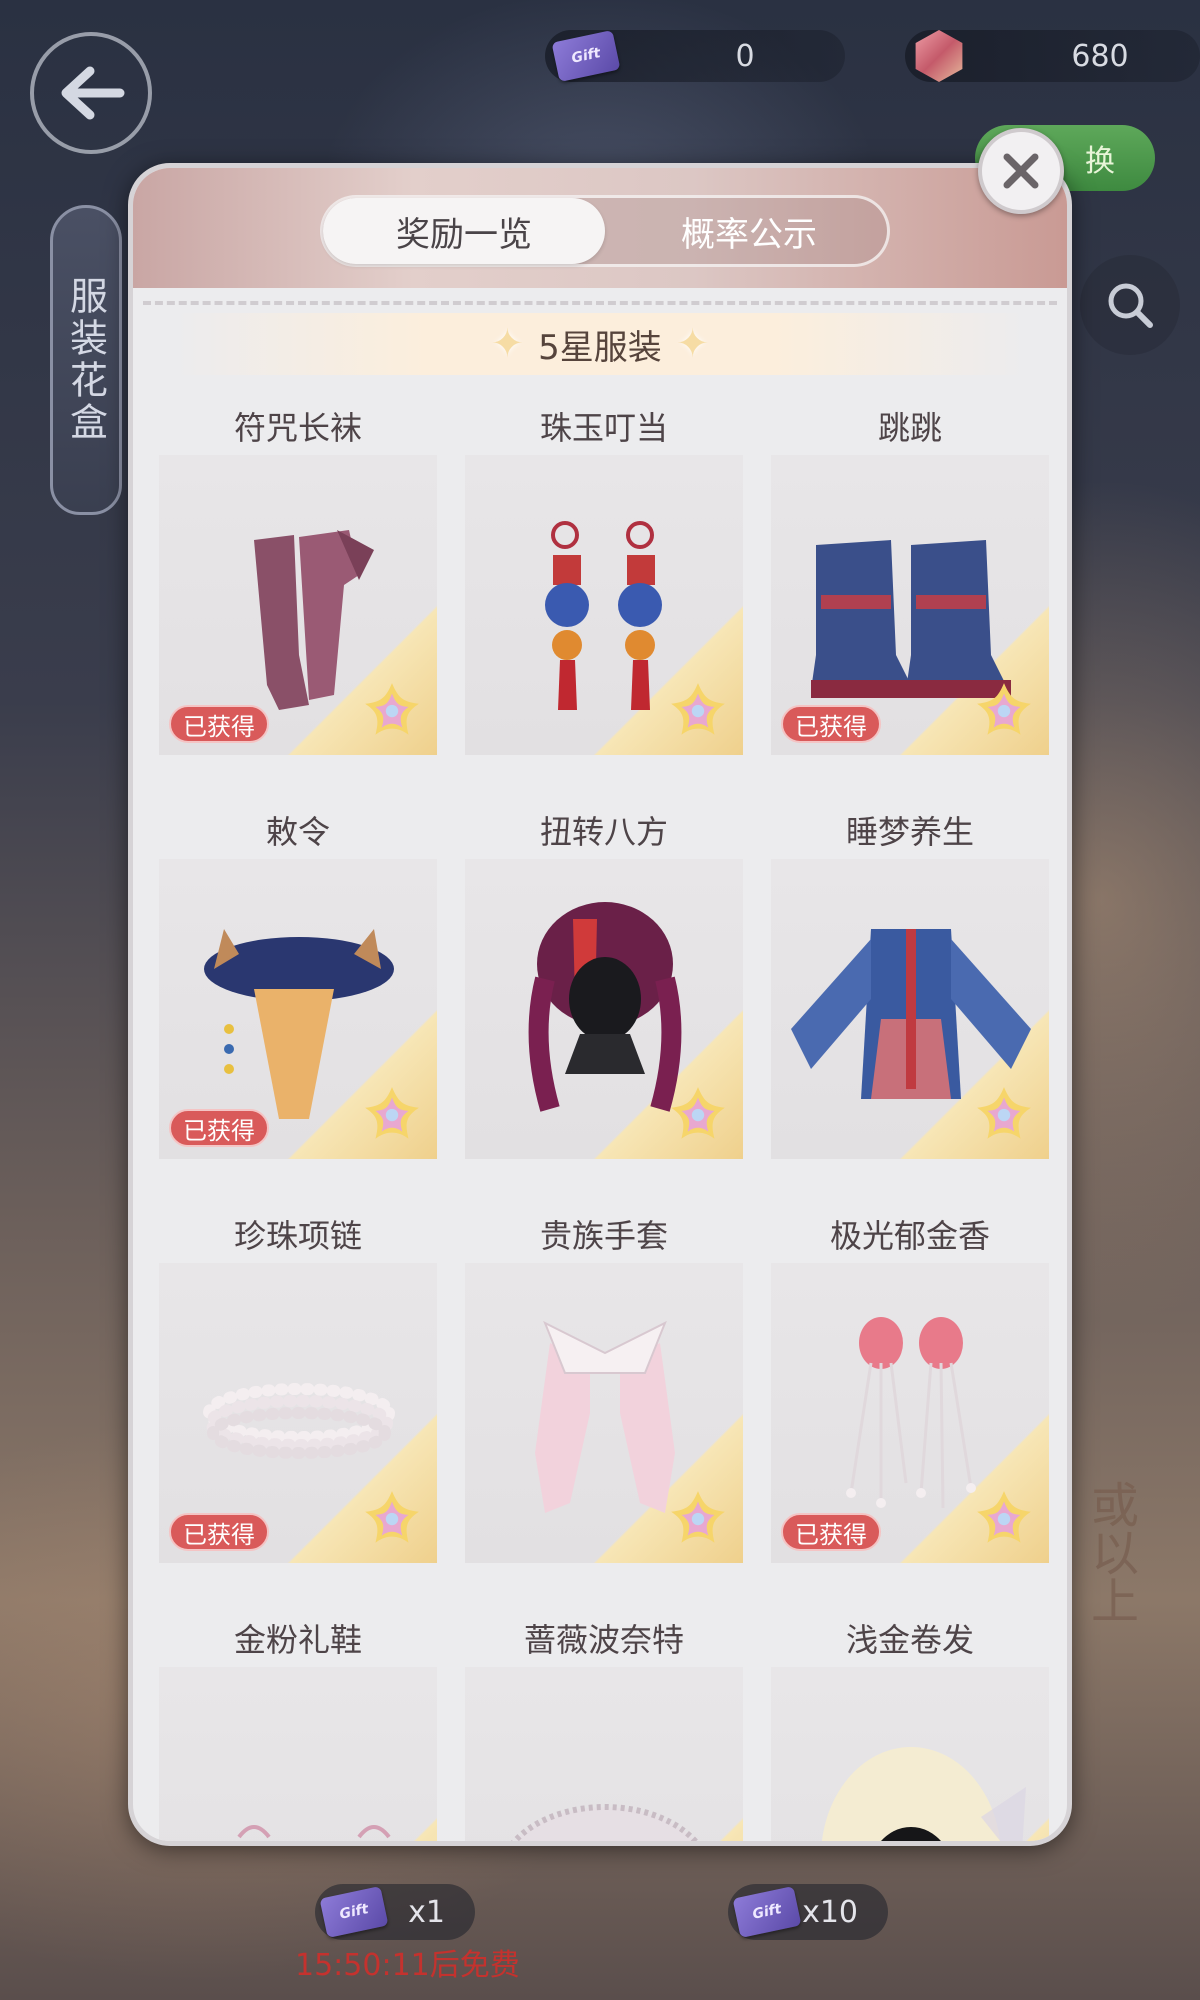 The width and height of the screenshot is (1200, 2000). What do you see at coordinates (600, 303) in the screenshot?
I see `divider` at bounding box center [600, 303].